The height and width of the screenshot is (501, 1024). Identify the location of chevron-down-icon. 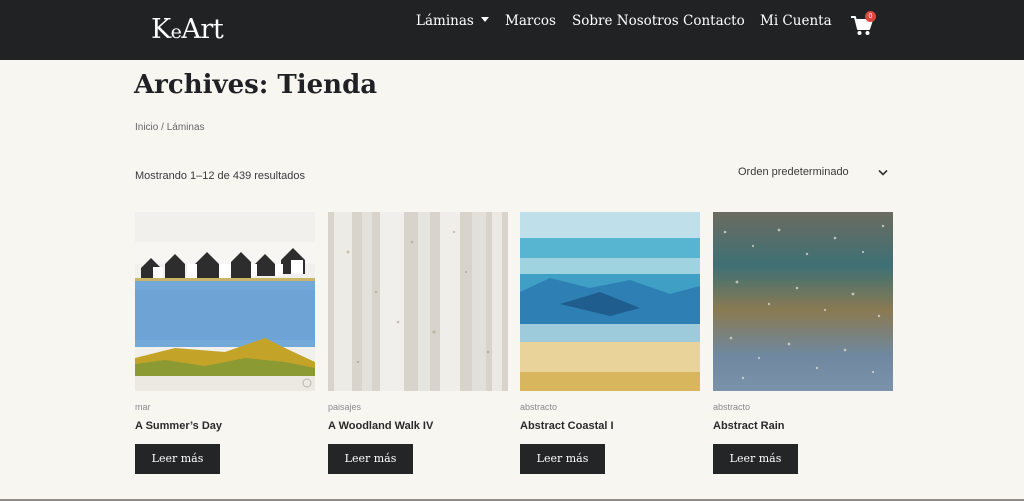
(883, 174).